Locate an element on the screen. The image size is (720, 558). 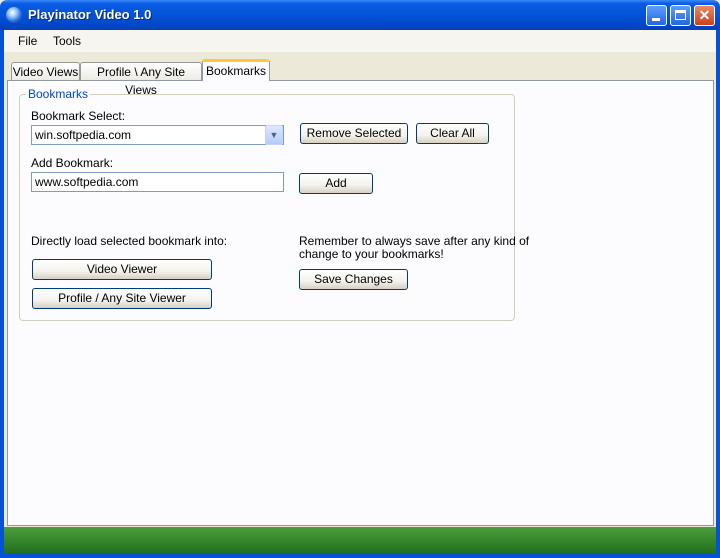
save-changes-button: Save Changes is located at coordinates (353, 279).